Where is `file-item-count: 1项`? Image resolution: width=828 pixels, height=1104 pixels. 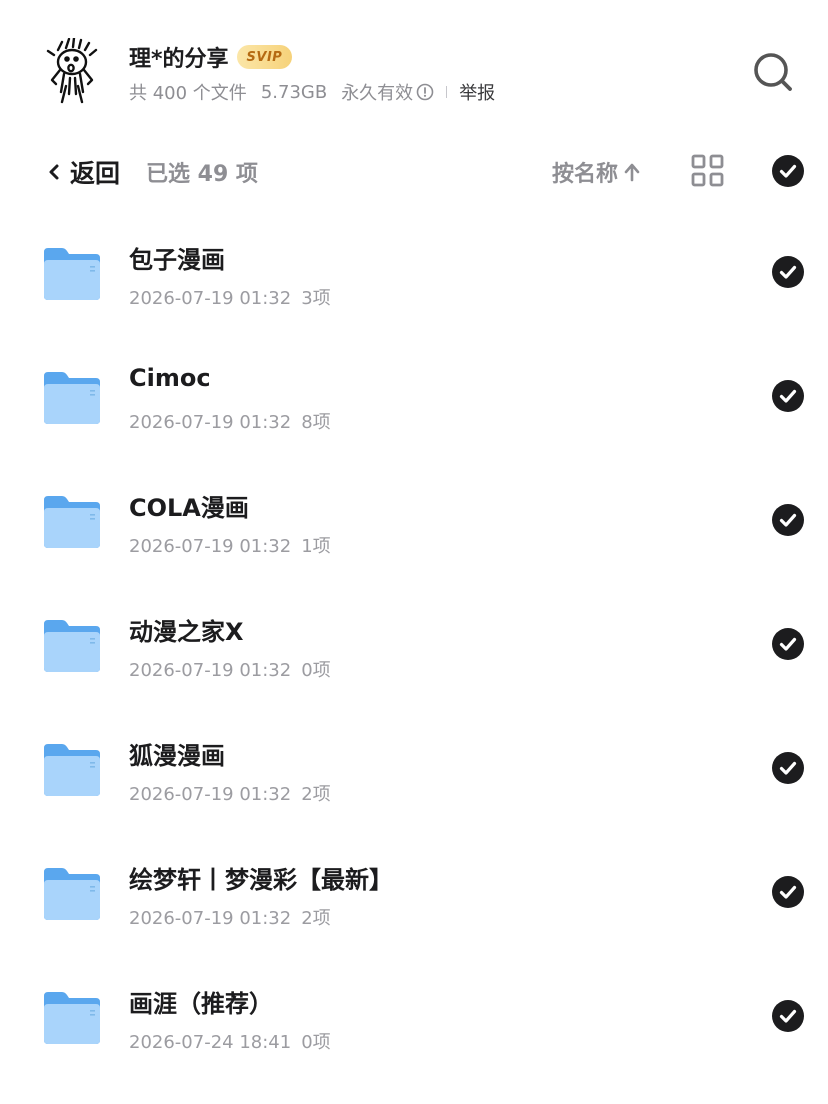 file-item-count: 1项 is located at coordinates (316, 546).